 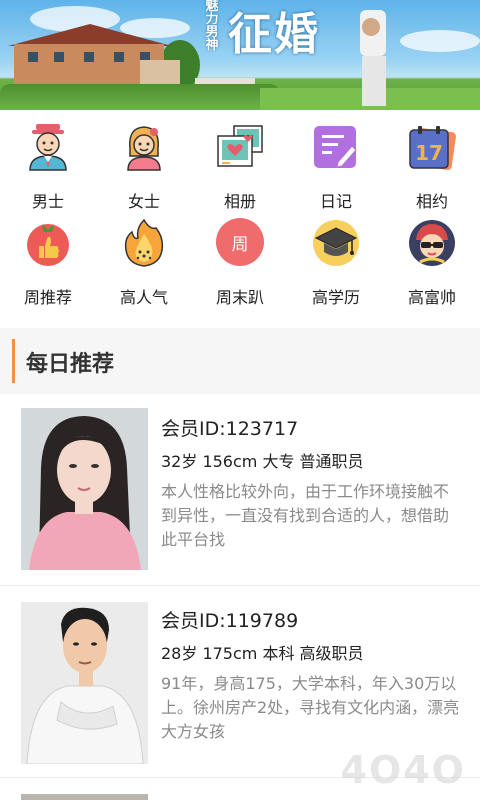 I want to click on category-label: 高富帅, so click(x=431, y=297).